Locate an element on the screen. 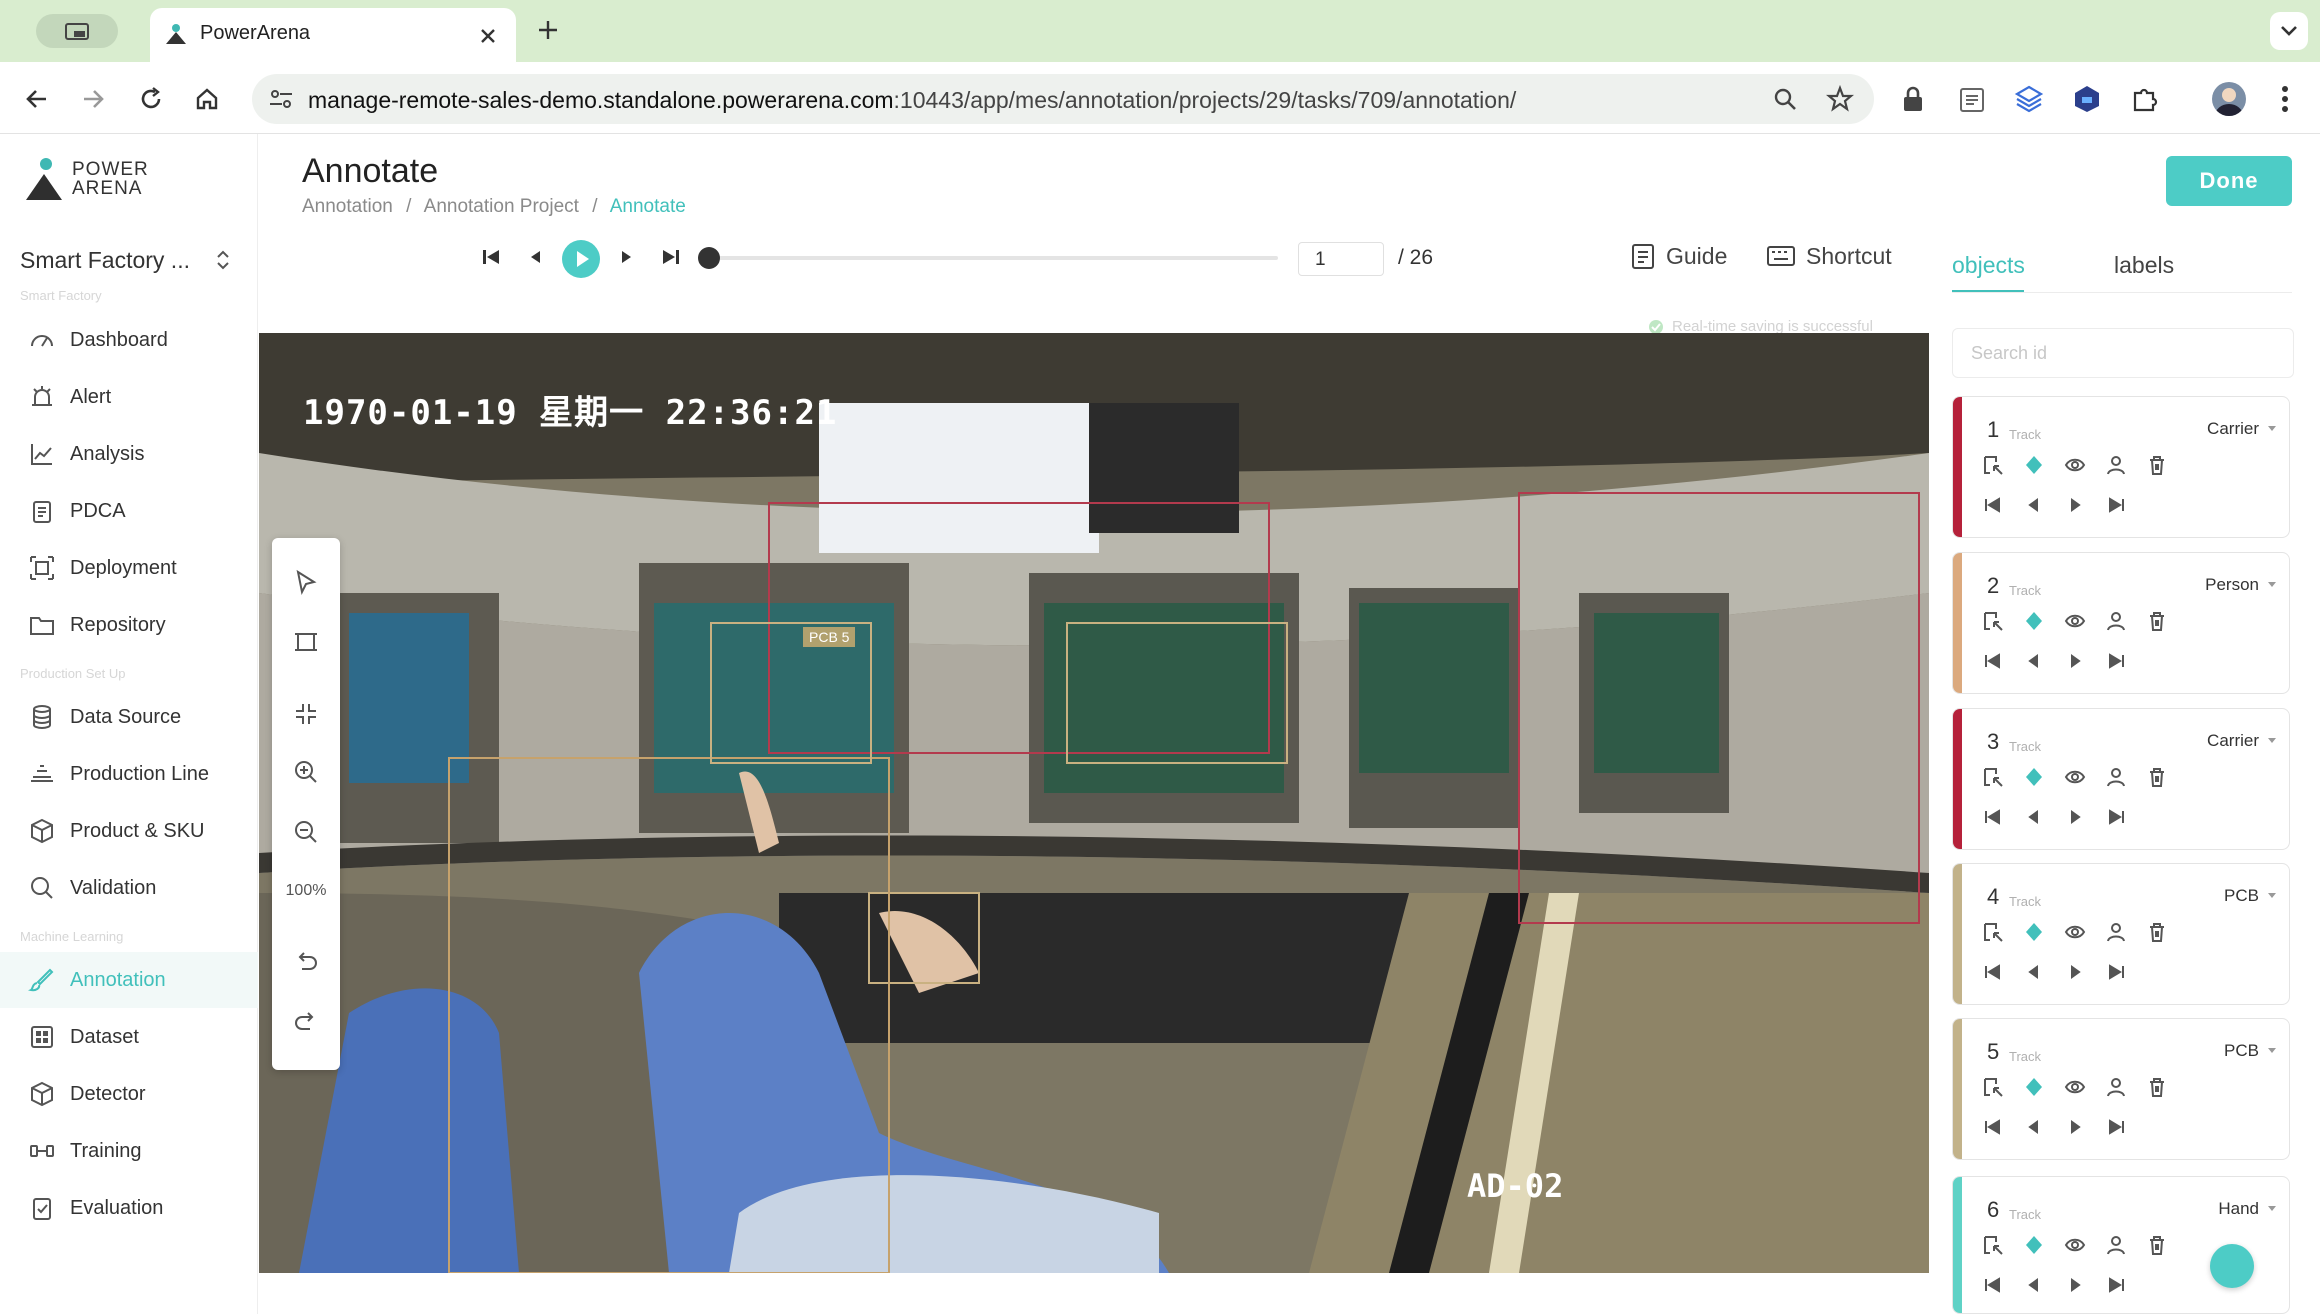 This screenshot has height=1314, width=2320. back-icon is located at coordinates (37, 99).